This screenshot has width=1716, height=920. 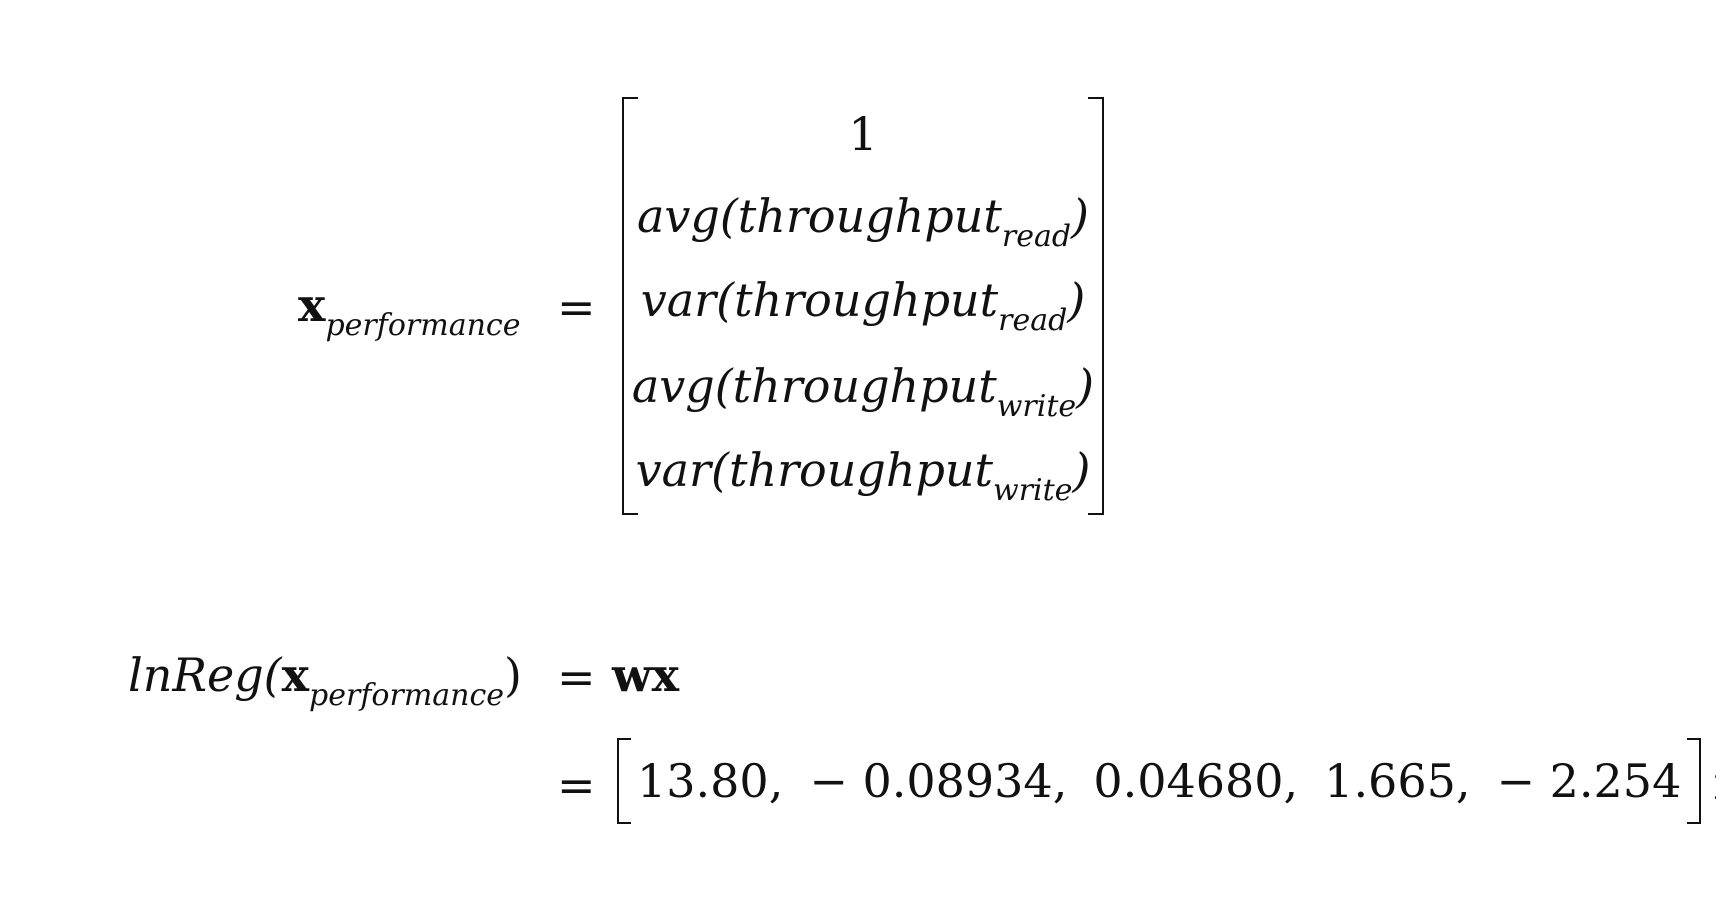 I want to click on weight-row-vector: 13.80, − 0.08934, 0.04680, 1.665, − 2.254, so click(x=1159, y=781).